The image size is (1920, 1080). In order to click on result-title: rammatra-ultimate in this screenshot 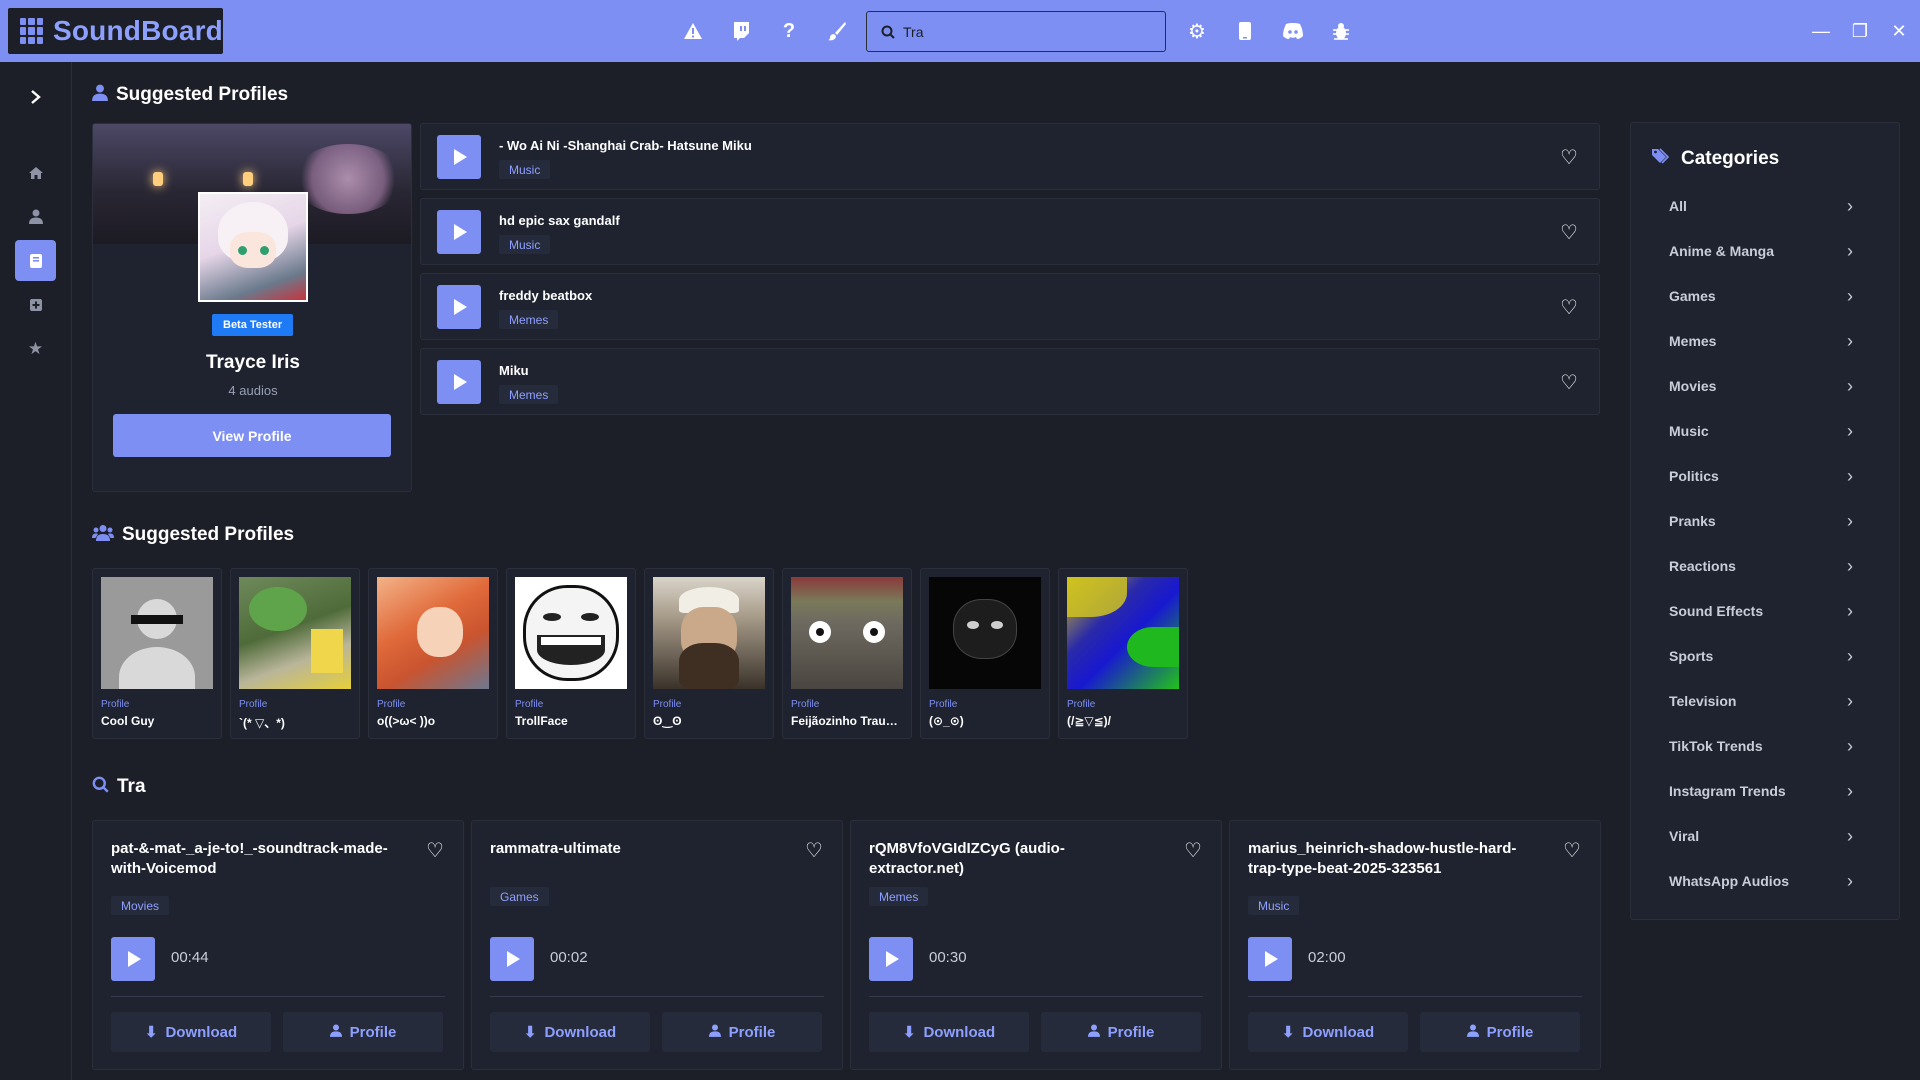, I will do `click(555, 848)`.